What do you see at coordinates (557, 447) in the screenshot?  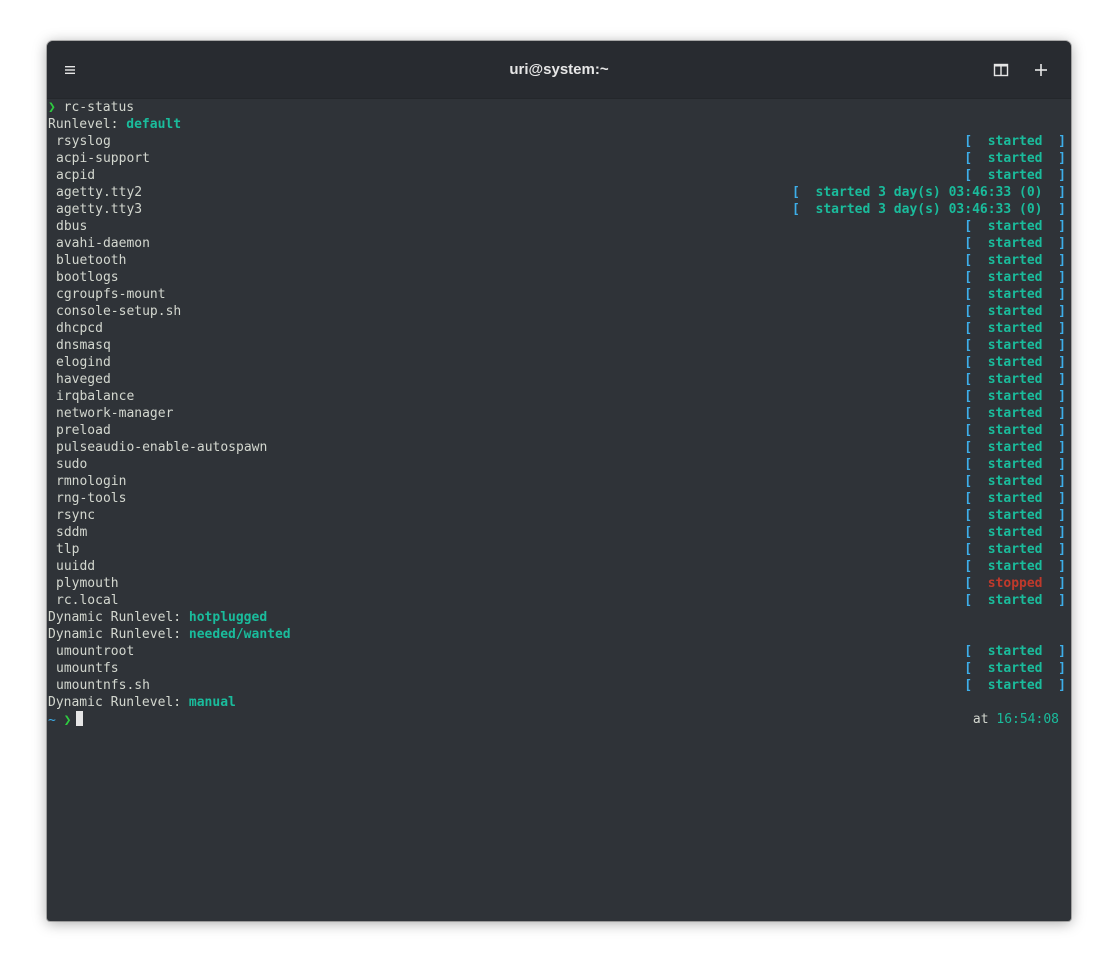 I see `service-row: pulseaudio-enable-autospawn [ started ]` at bounding box center [557, 447].